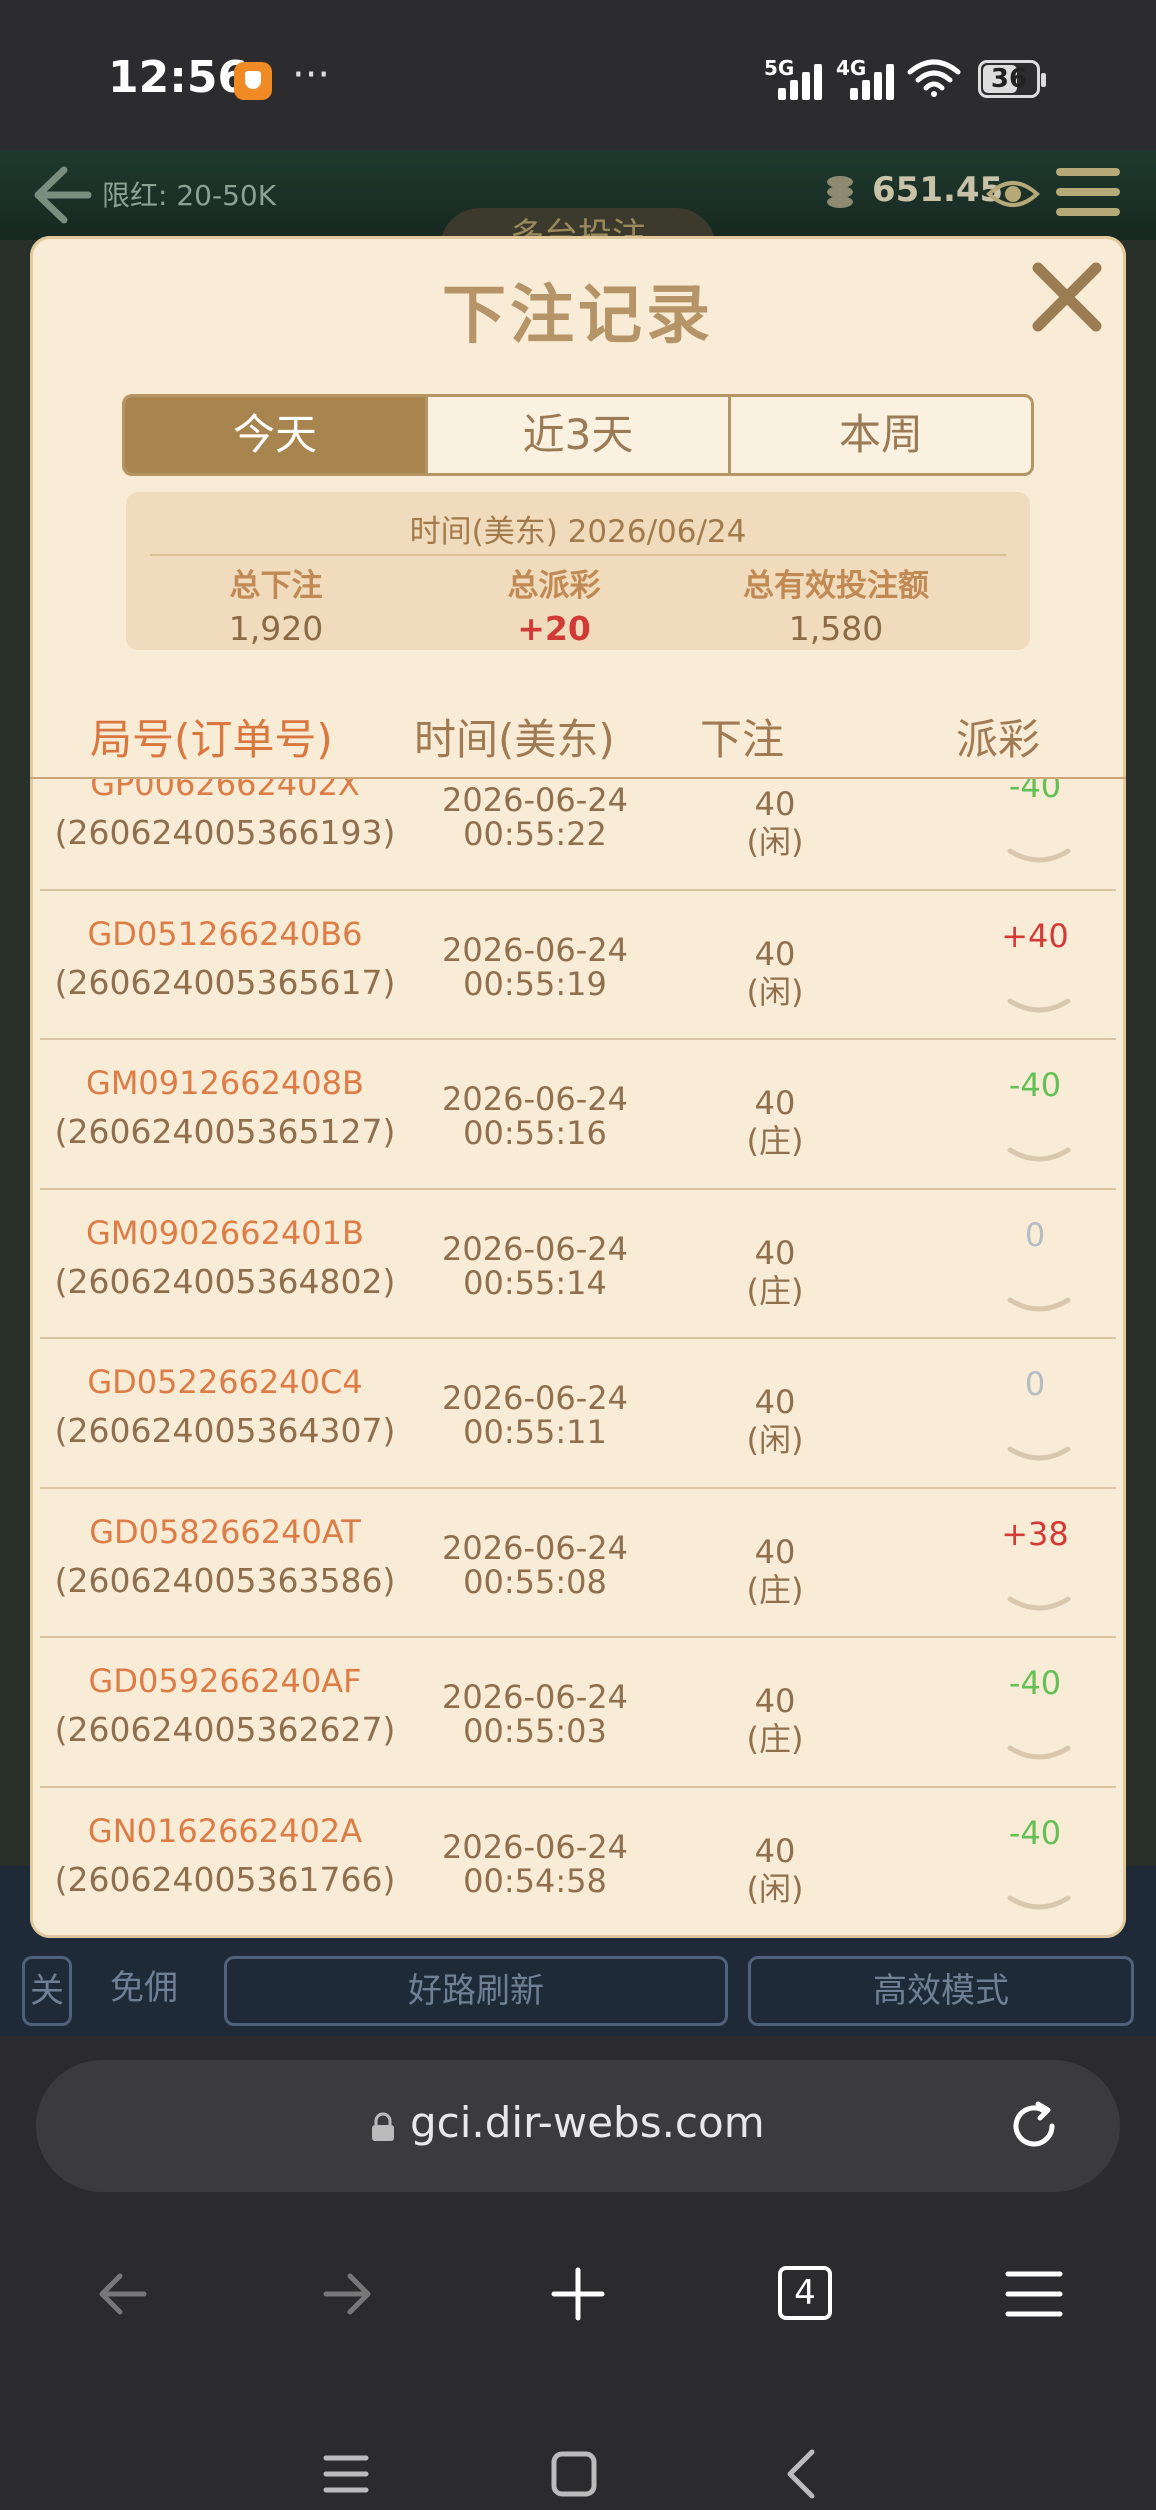 This screenshot has width=1156, height=2510. What do you see at coordinates (881, 435) in the screenshot?
I see `tab-this-week: 本周` at bounding box center [881, 435].